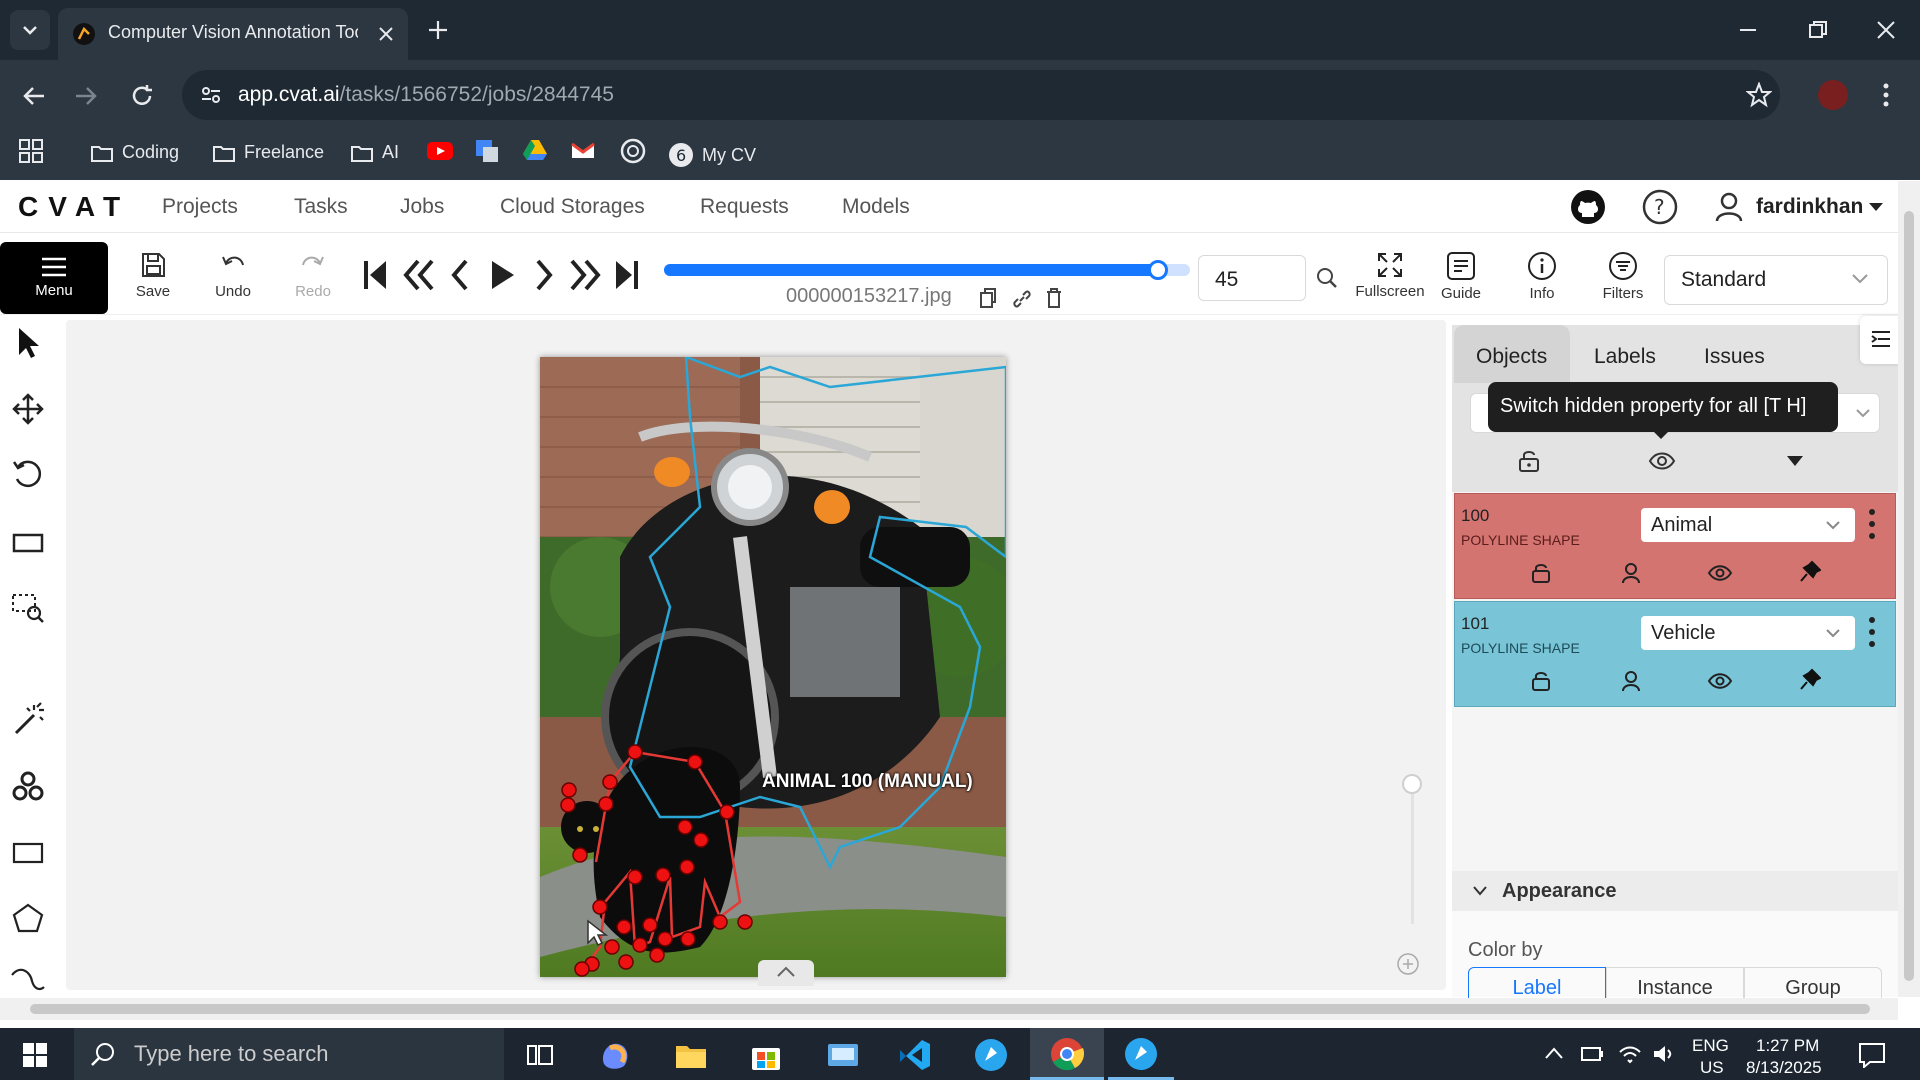  Describe the element at coordinates (1748, 30) in the screenshot. I see `minimize-icon` at that location.